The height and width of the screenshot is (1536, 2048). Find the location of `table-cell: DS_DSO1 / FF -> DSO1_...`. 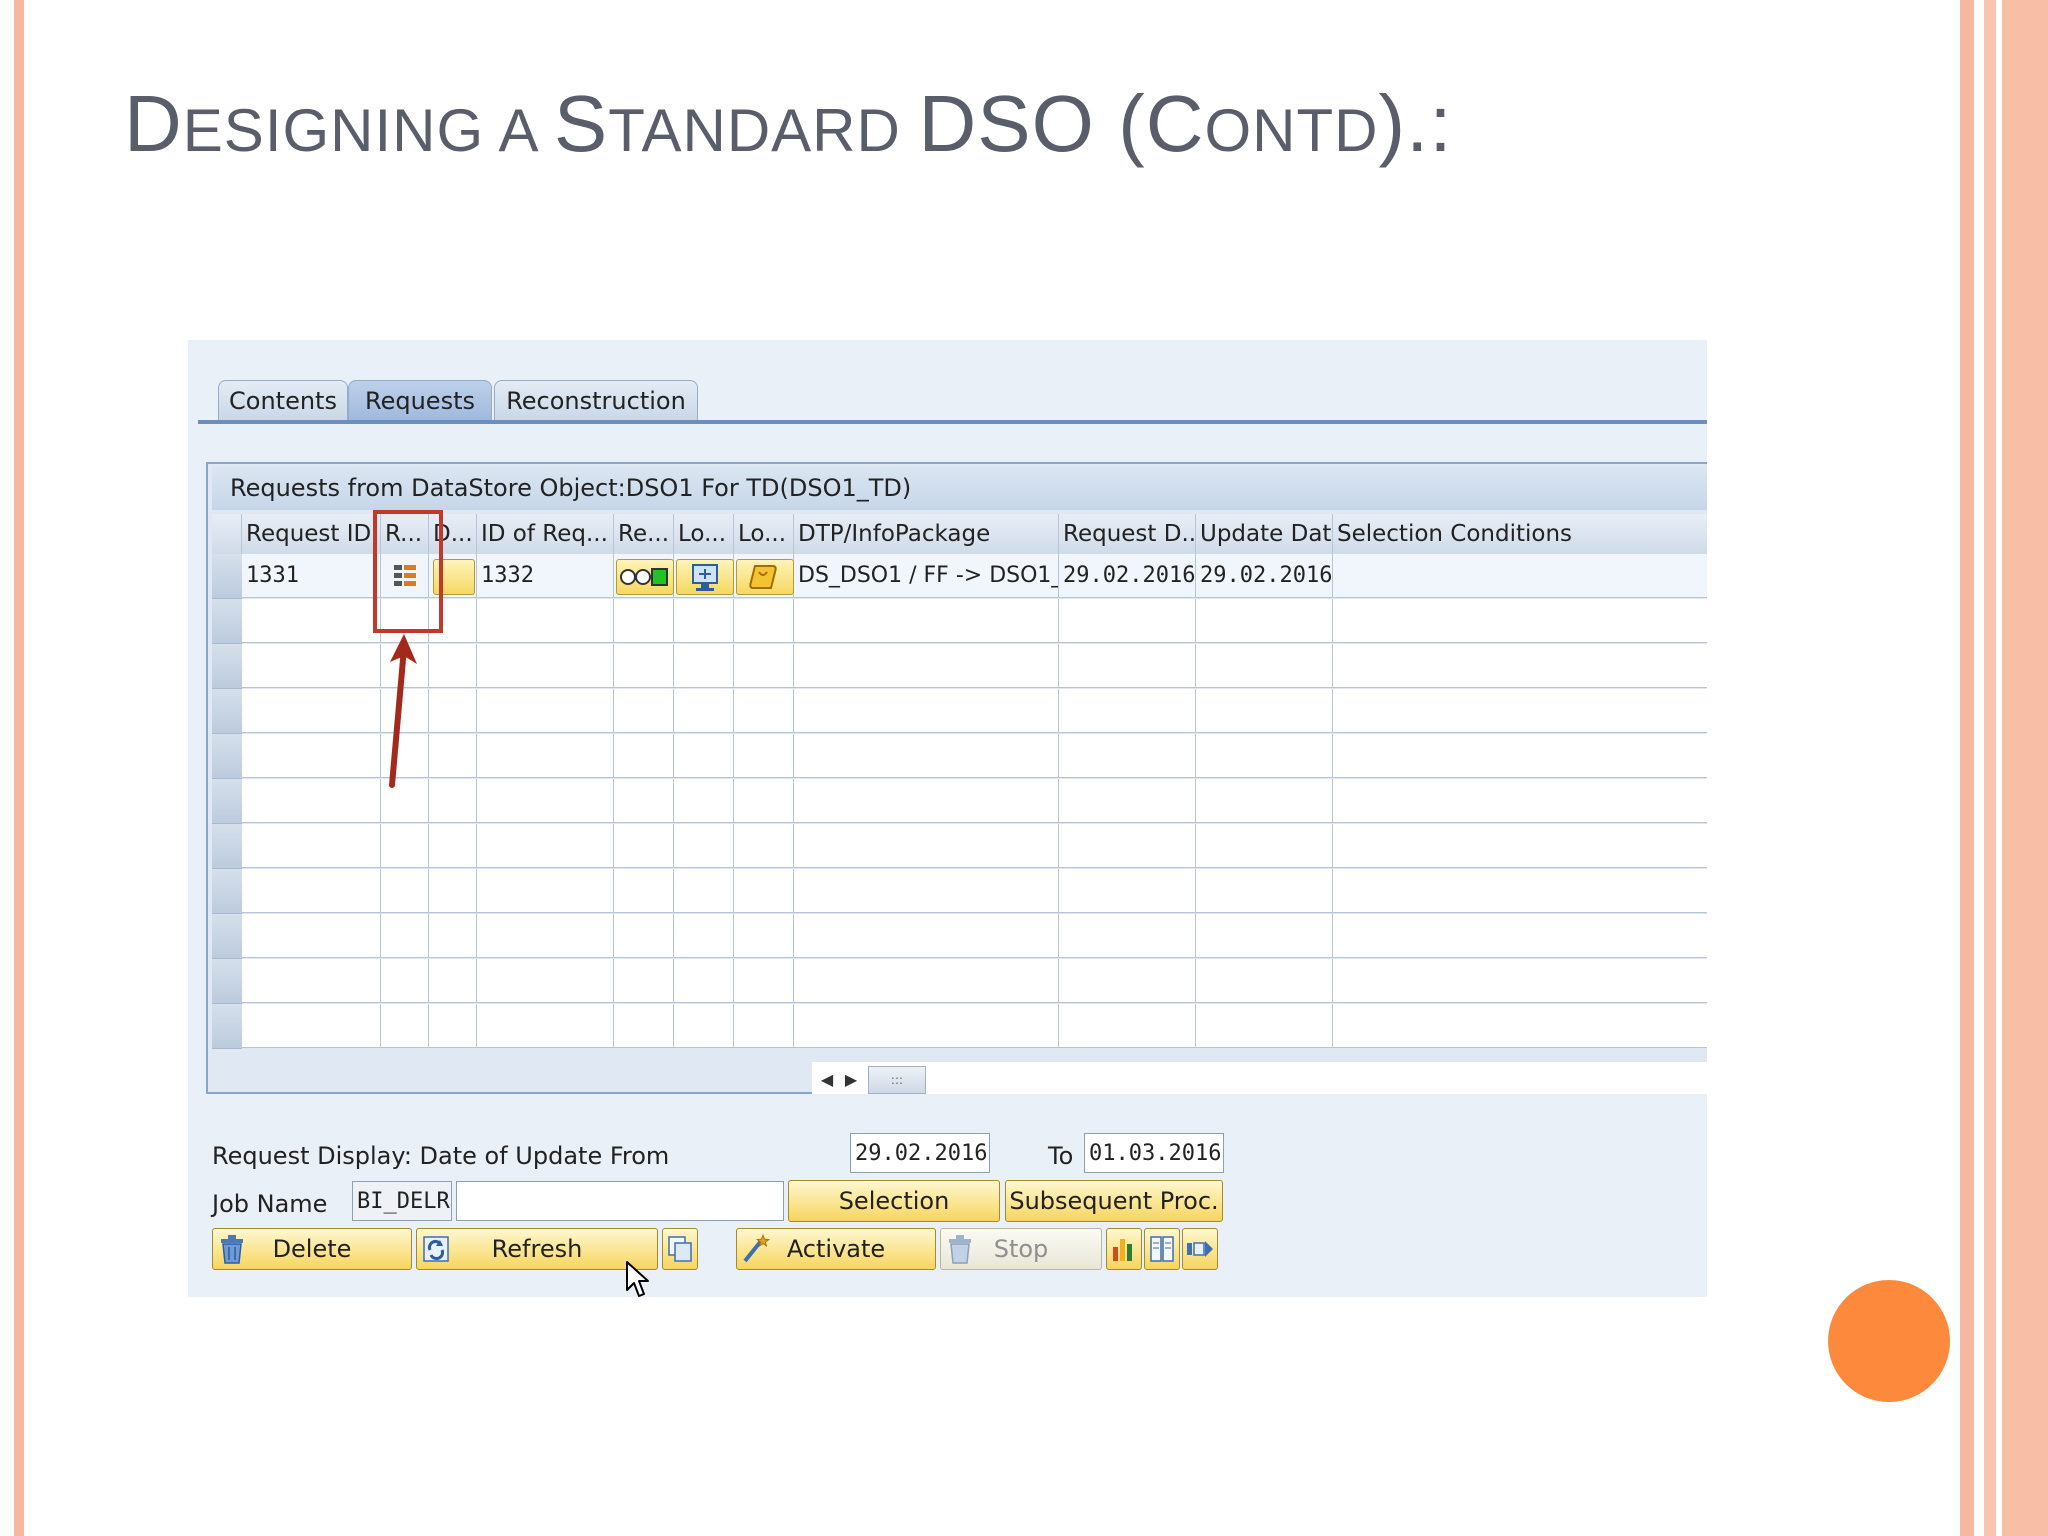

table-cell: DS_DSO1 / FF -> DSO1_... is located at coordinates (926, 576).